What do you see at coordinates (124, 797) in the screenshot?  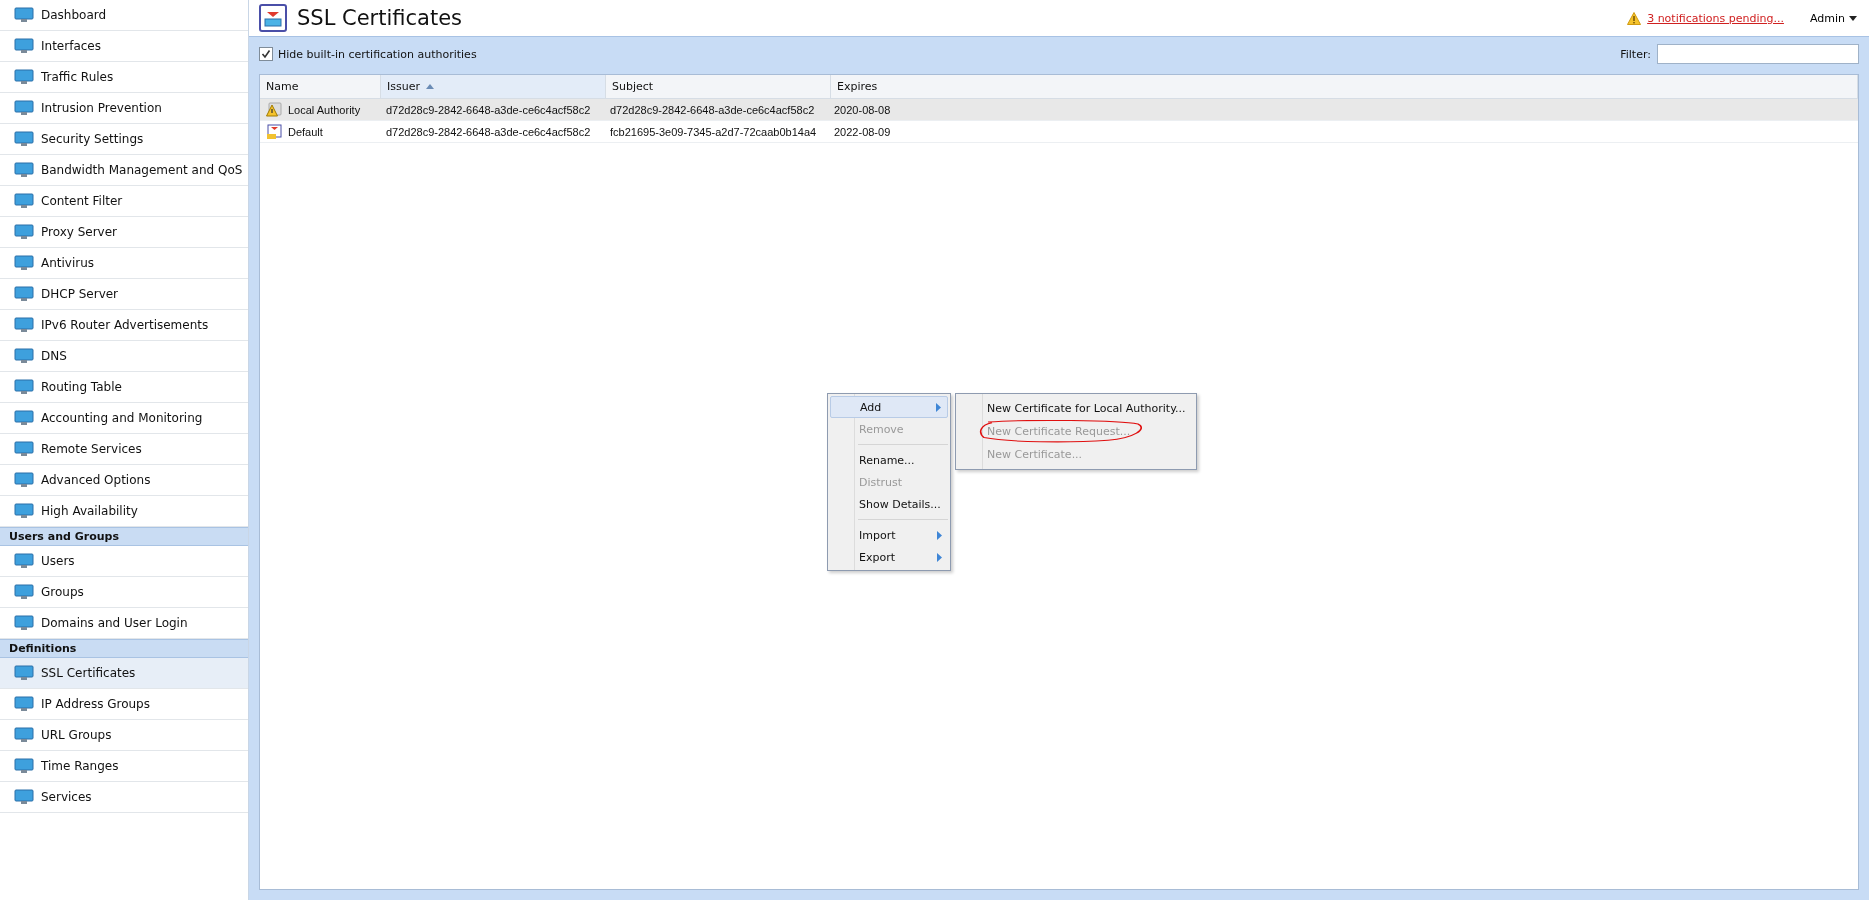 I see `sidebar-item: Services` at bounding box center [124, 797].